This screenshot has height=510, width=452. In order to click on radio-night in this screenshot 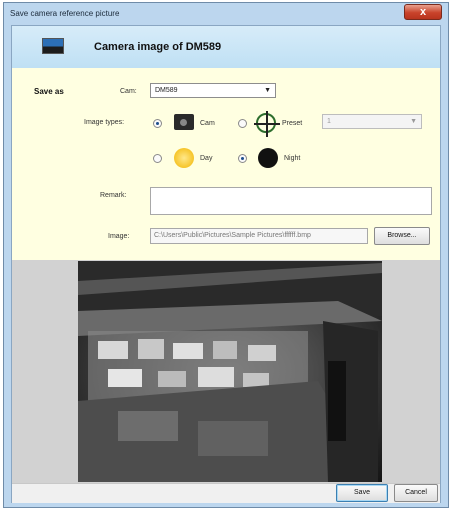, I will do `click(242, 158)`.